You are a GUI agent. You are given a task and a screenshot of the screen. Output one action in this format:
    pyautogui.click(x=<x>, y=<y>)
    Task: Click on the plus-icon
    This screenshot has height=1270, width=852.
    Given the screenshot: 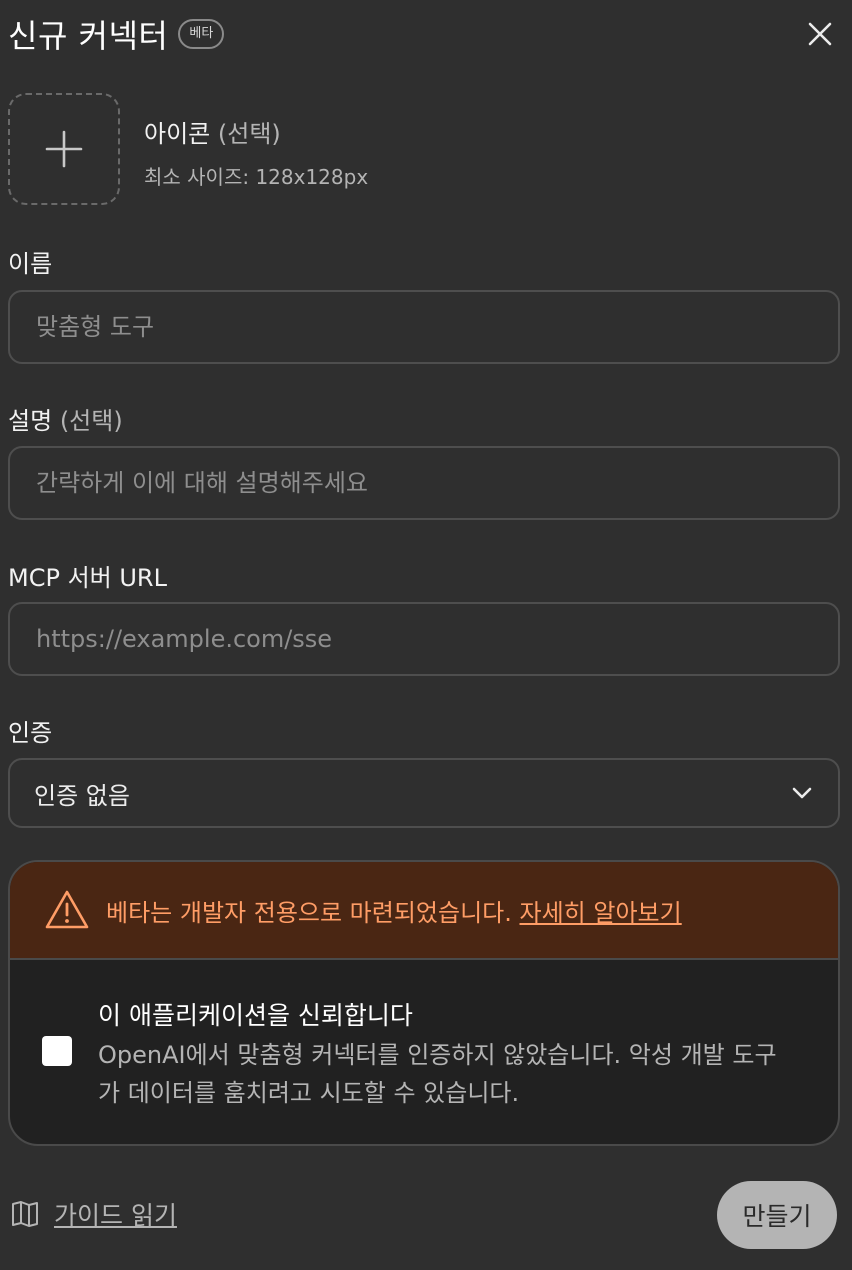 What is the action you would take?
    pyautogui.click(x=64, y=149)
    